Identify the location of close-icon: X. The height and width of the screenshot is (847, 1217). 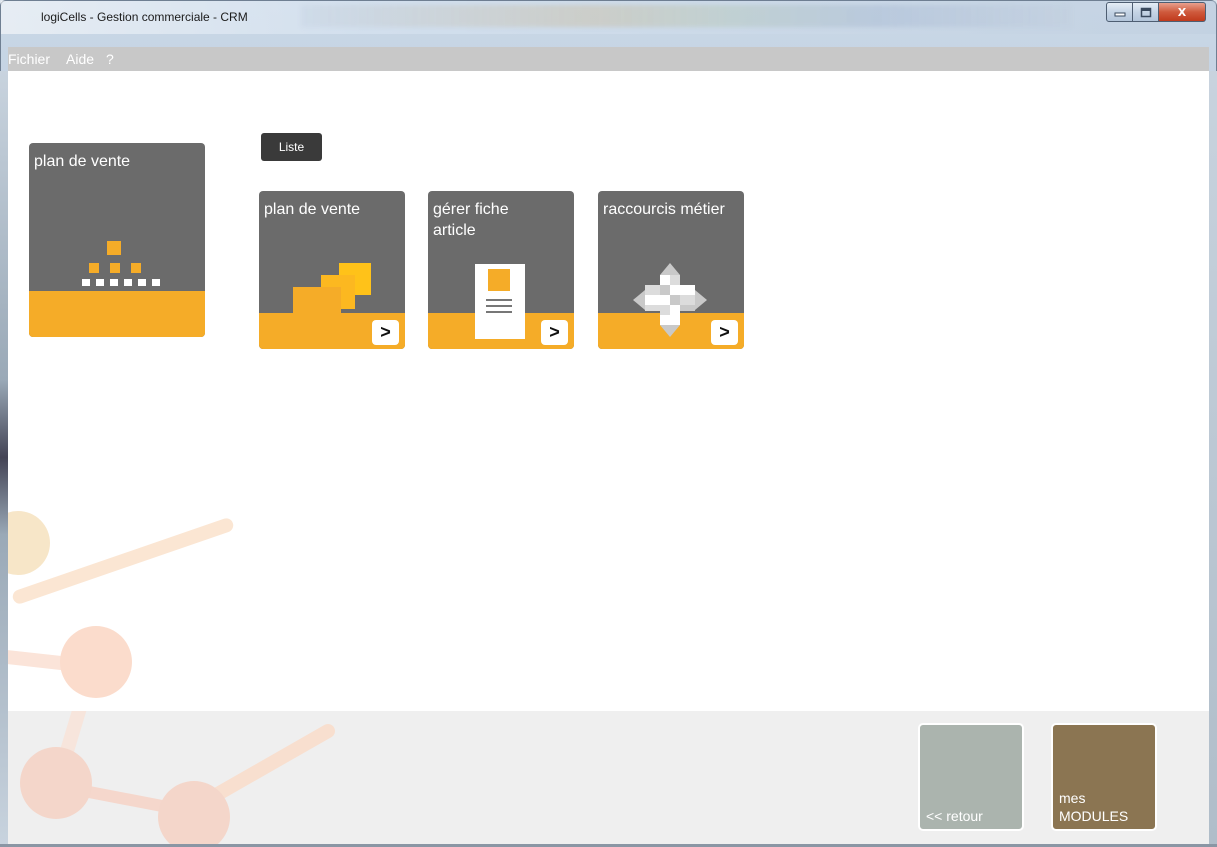
(1182, 12).